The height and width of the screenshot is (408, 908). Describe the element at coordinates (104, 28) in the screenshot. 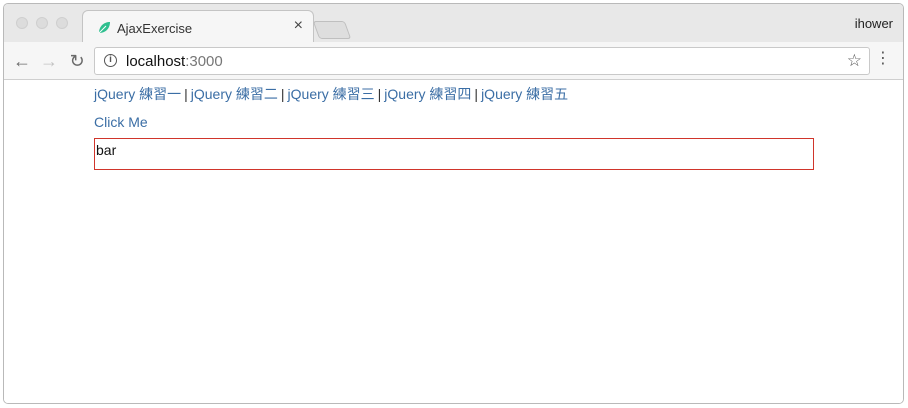

I see `leaf-icon` at that location.